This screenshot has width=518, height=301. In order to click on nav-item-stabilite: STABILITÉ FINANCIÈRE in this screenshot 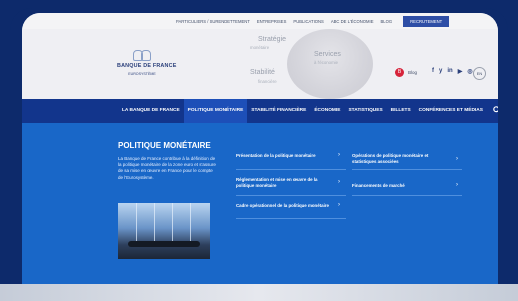, I will do `click(278, 111)`.